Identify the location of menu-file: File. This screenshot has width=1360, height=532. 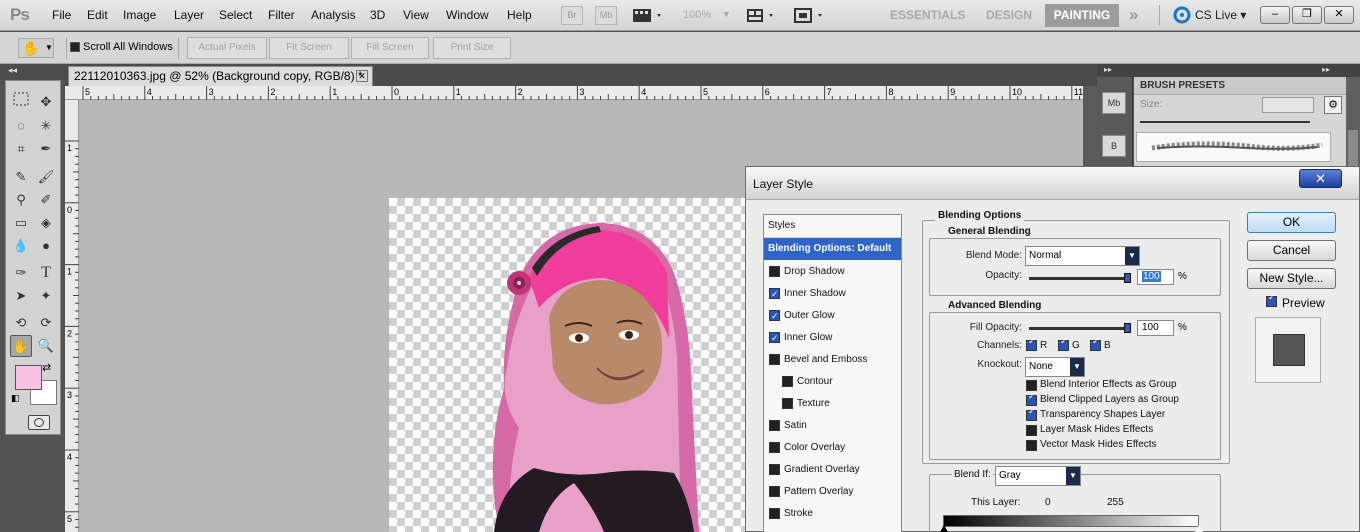
(61, 15).